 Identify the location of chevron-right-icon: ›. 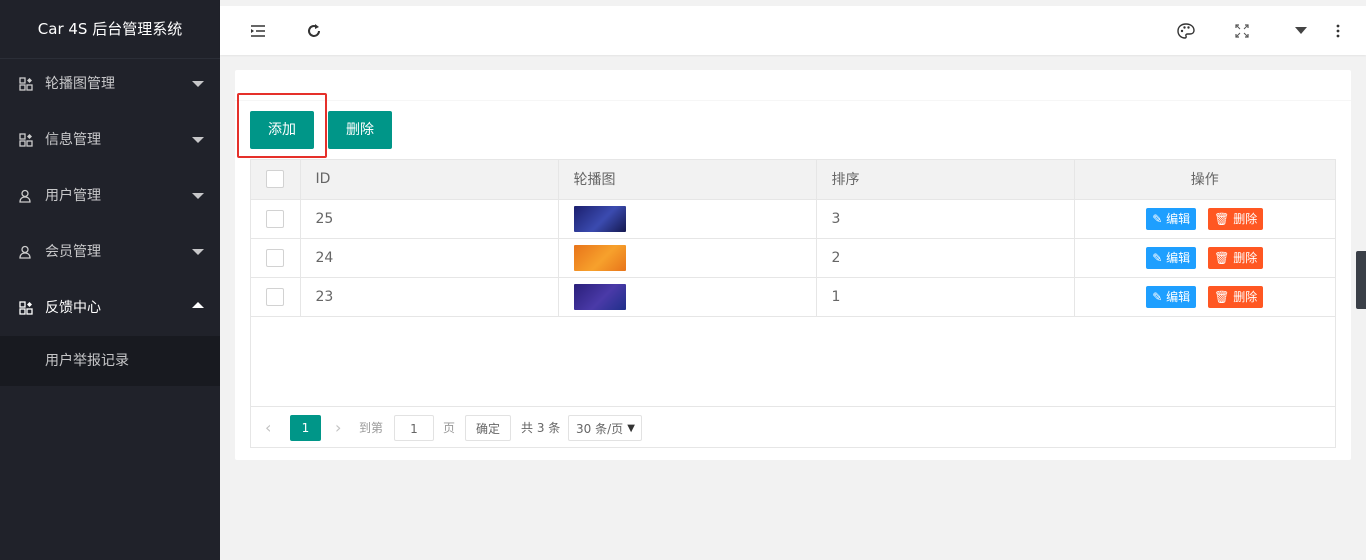
(338, 428).